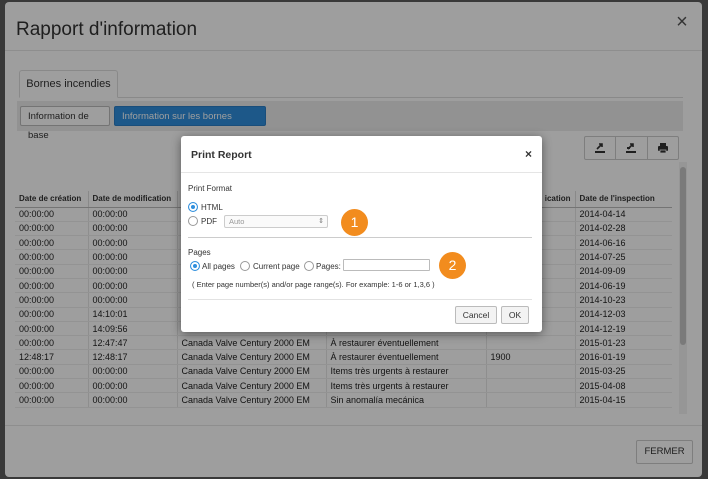 This screenshot has width=708, height=479. What do you see at coordinates (528, 154) in the screenshot?
I see `dialog-close-icon: ×` at bounding box center [528, 154].